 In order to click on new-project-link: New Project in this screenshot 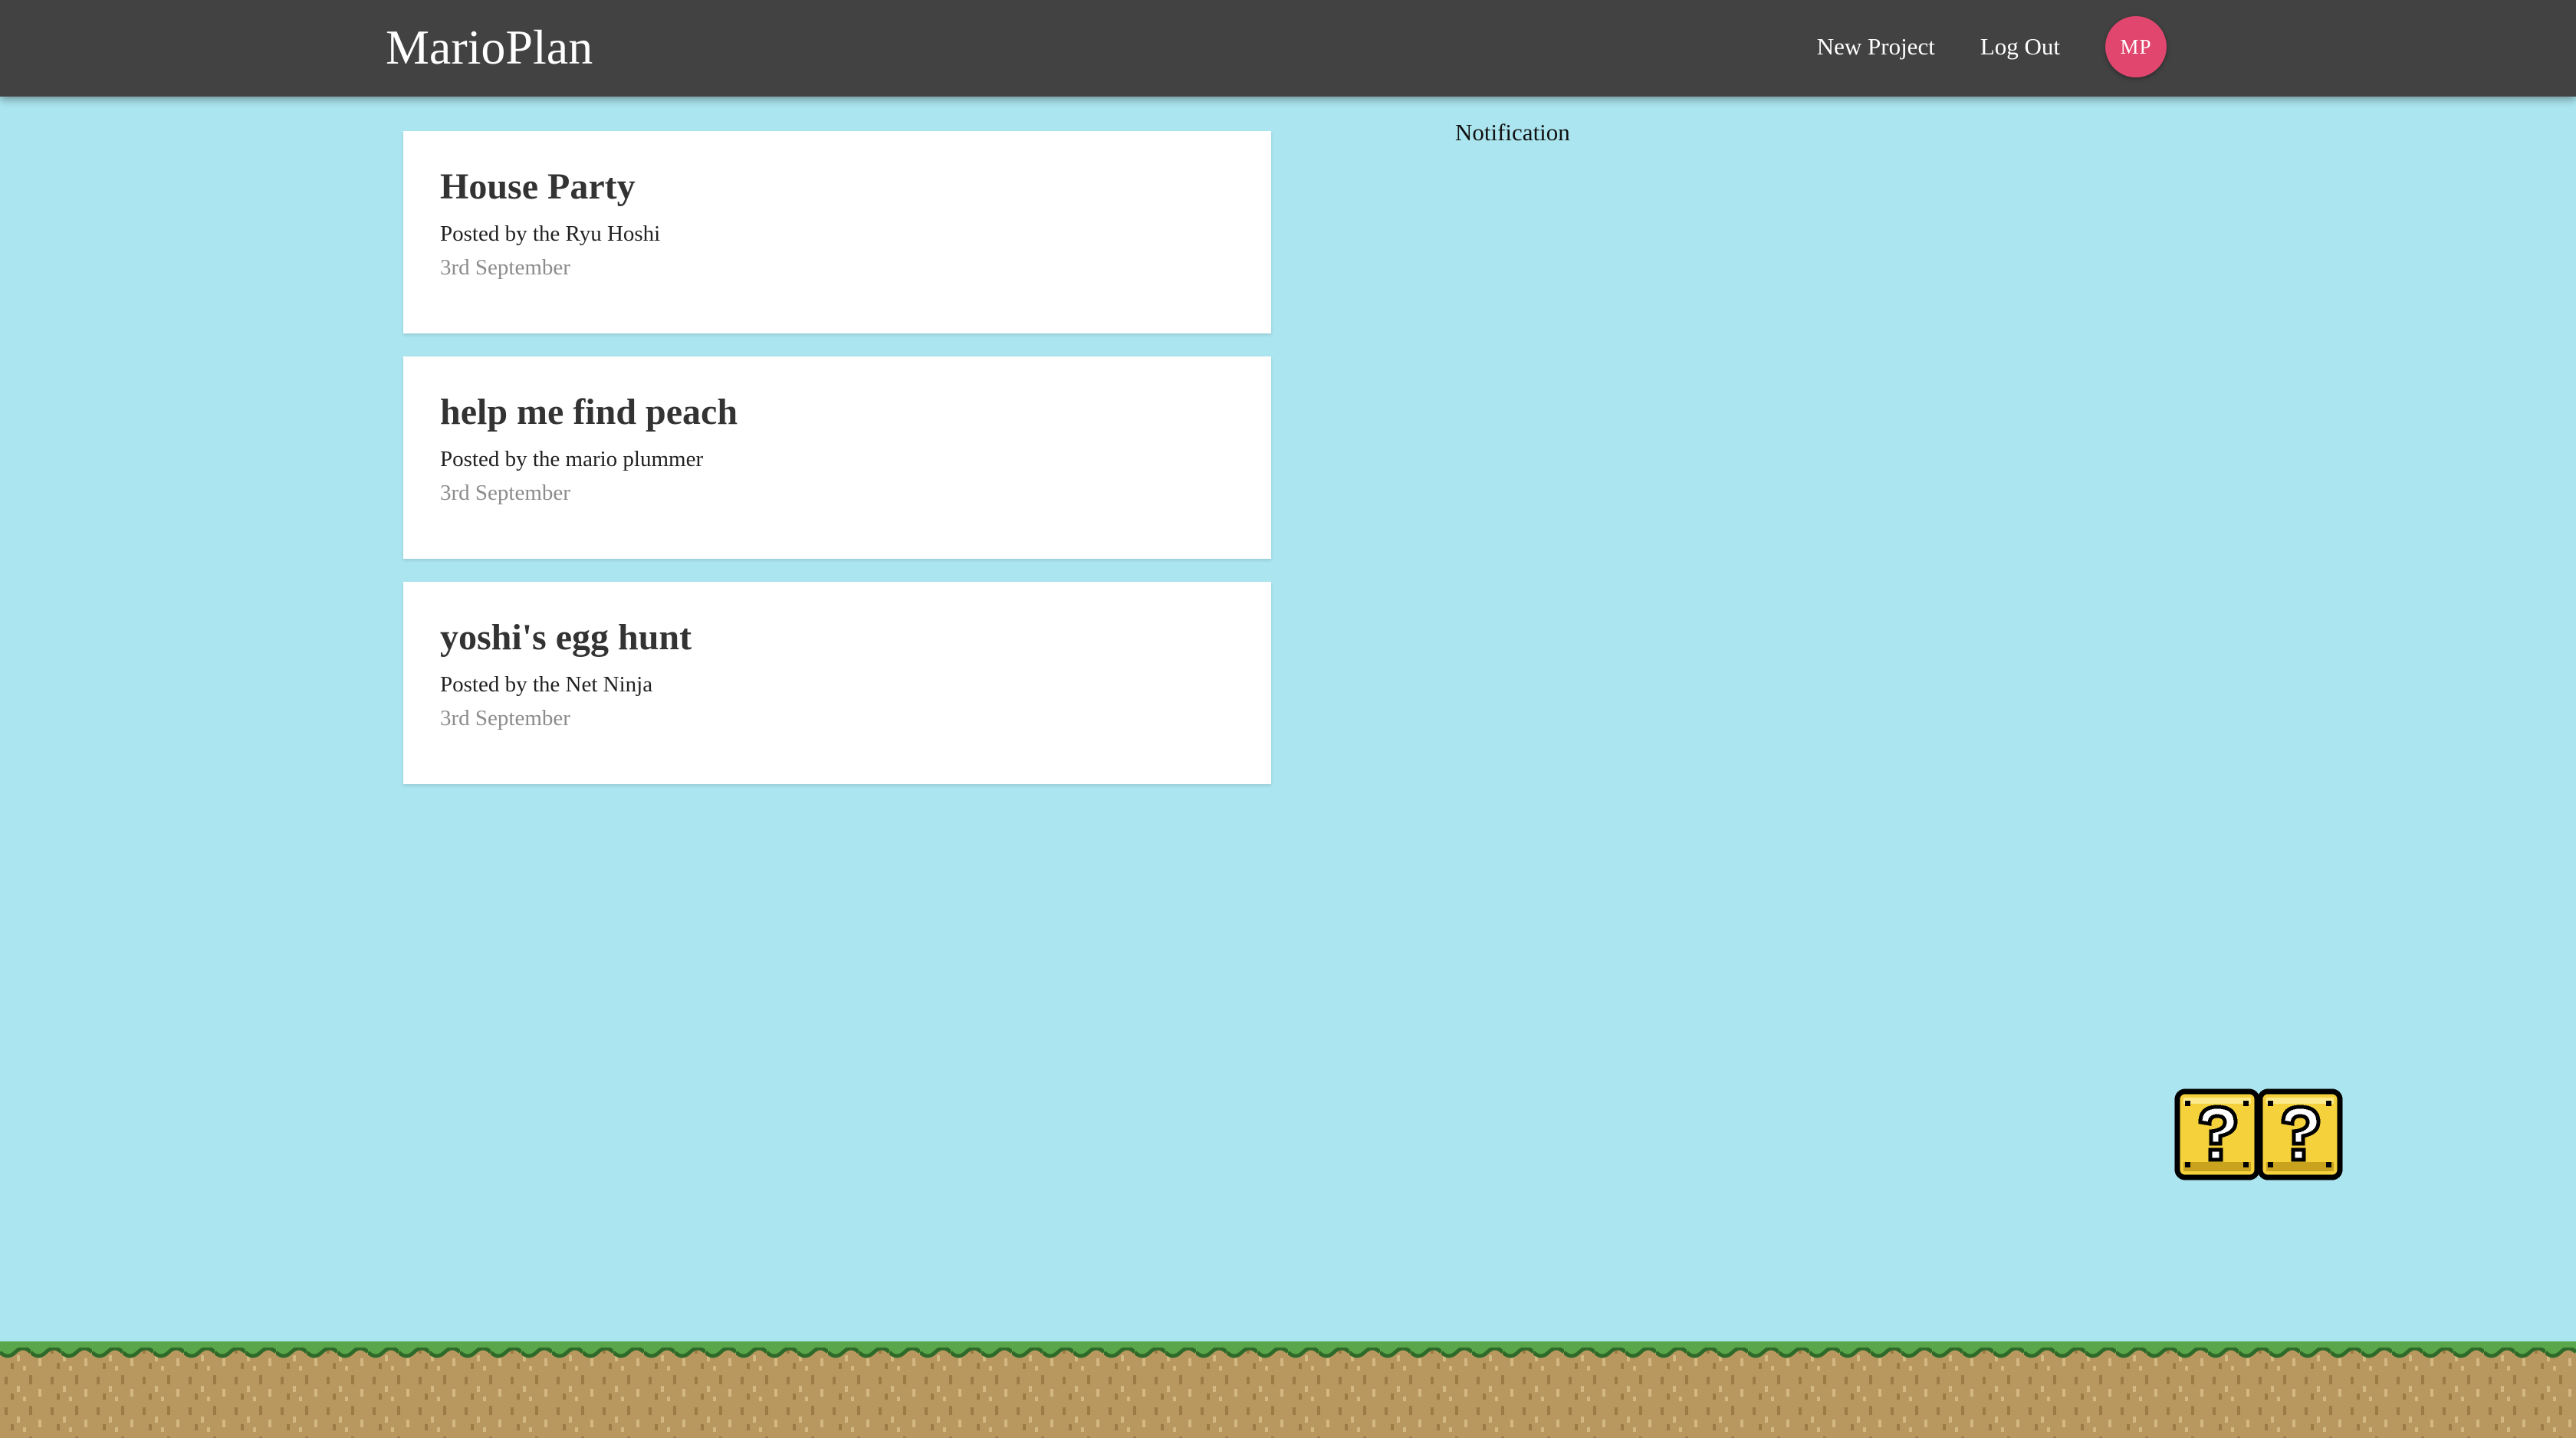, I will do `click(1876, 47)`.